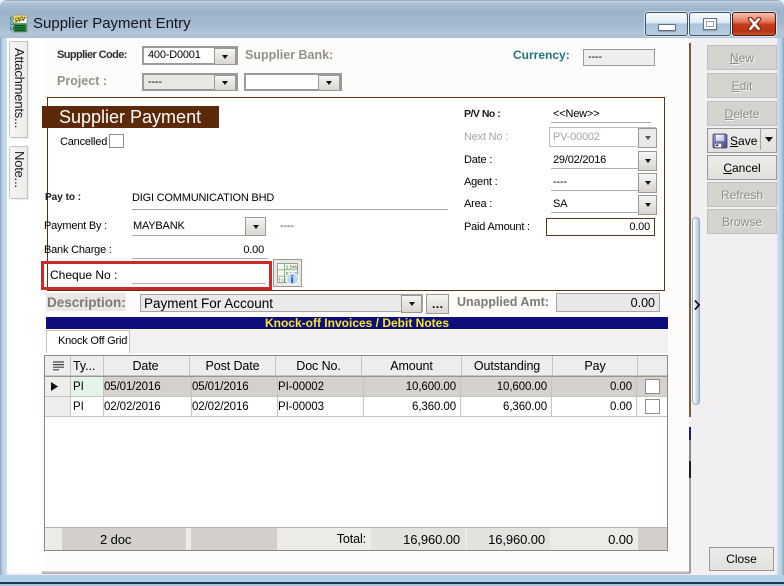 The image size is (784, 586). Describe the element at coordinates (292, 280) in the screenshot. I see `svg-text: i` at that location.